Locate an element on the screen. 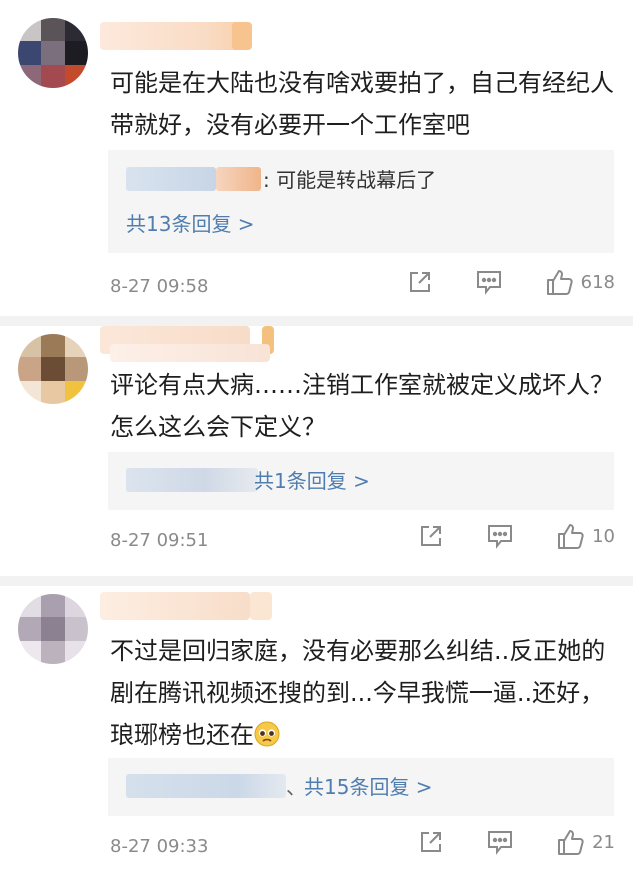 This screenshot has height=872, width=633. like-count: 618 is located at coordinates (597, 282).